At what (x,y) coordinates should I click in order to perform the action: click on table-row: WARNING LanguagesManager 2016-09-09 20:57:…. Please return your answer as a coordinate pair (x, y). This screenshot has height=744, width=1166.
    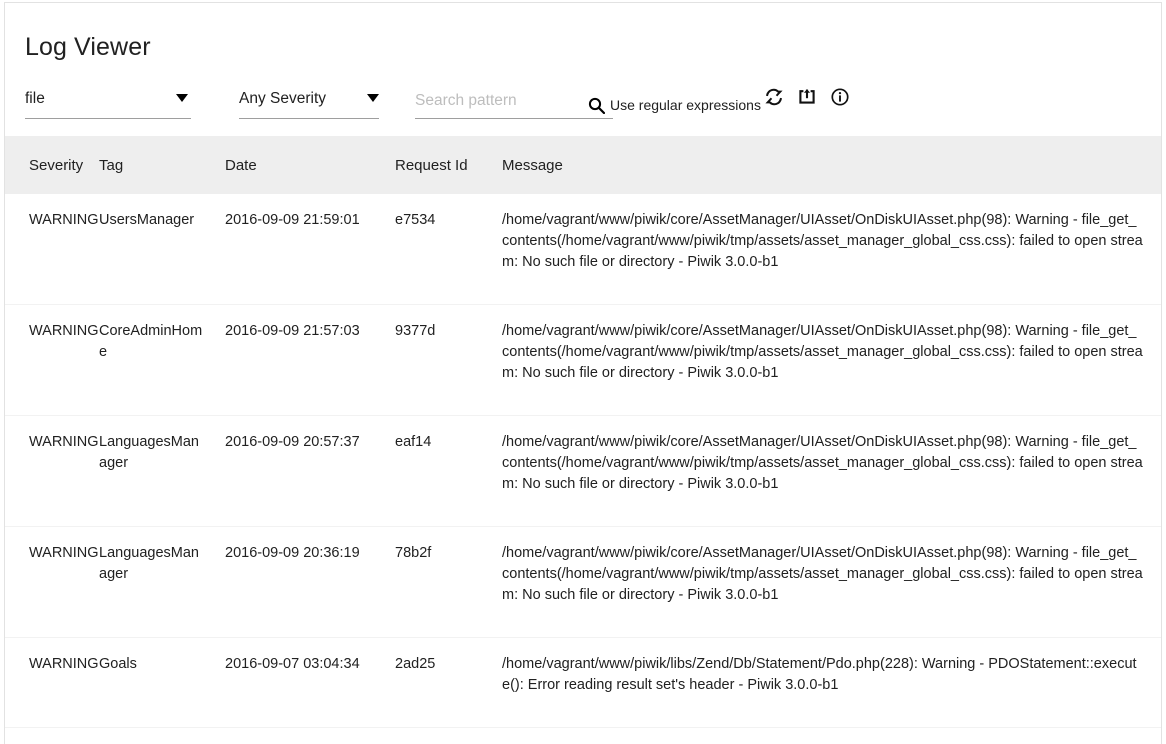
    Looking at the image, I should click on (583, 471).